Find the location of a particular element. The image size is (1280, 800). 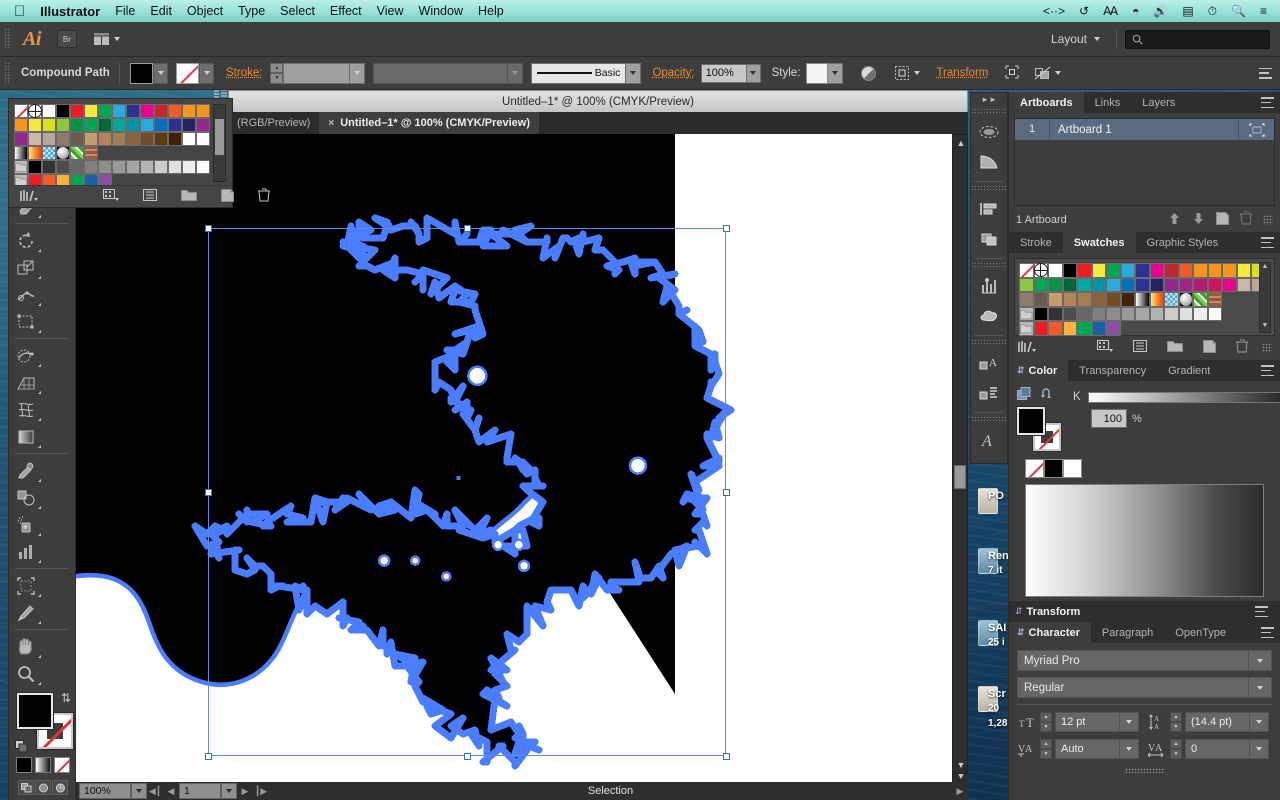

stroke-weight-stepper: ▲ ▼ is located at coordinates (277, 73).